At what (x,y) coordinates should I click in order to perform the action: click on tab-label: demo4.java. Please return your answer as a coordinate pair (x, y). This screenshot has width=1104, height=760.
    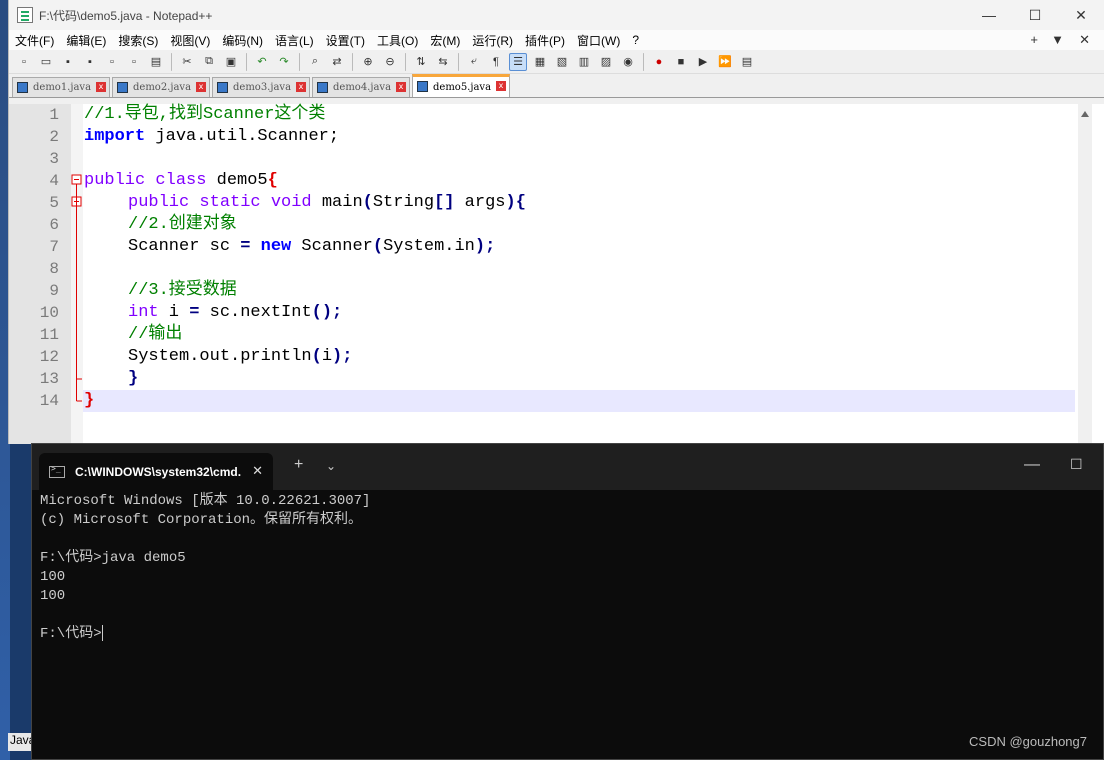
    Looking at the image, I should click on (362, 87).